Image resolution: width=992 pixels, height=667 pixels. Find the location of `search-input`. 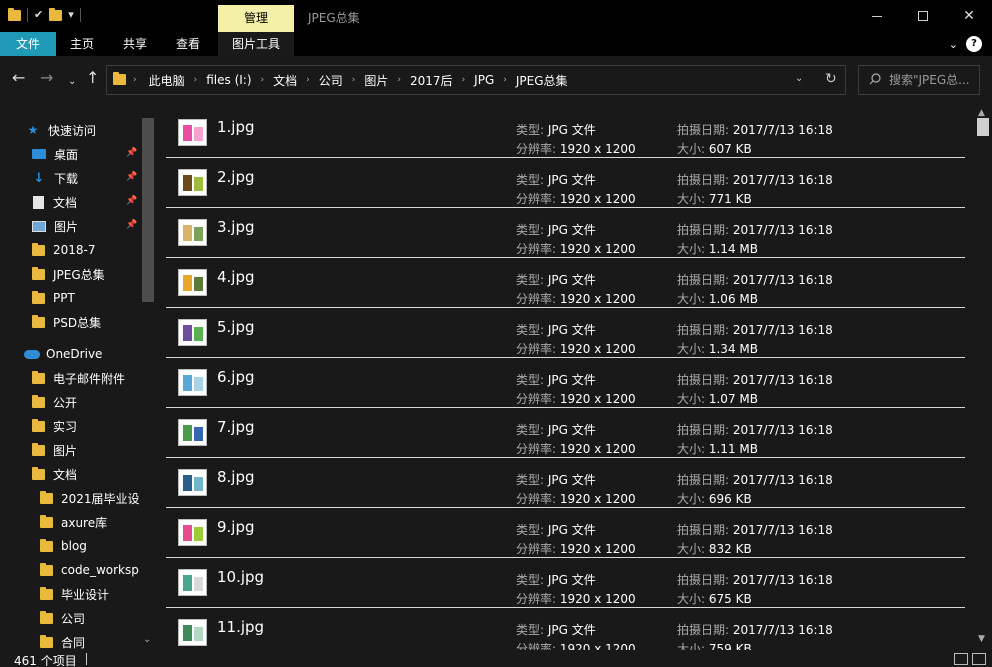

search-input is located at coordinates (933, 80).